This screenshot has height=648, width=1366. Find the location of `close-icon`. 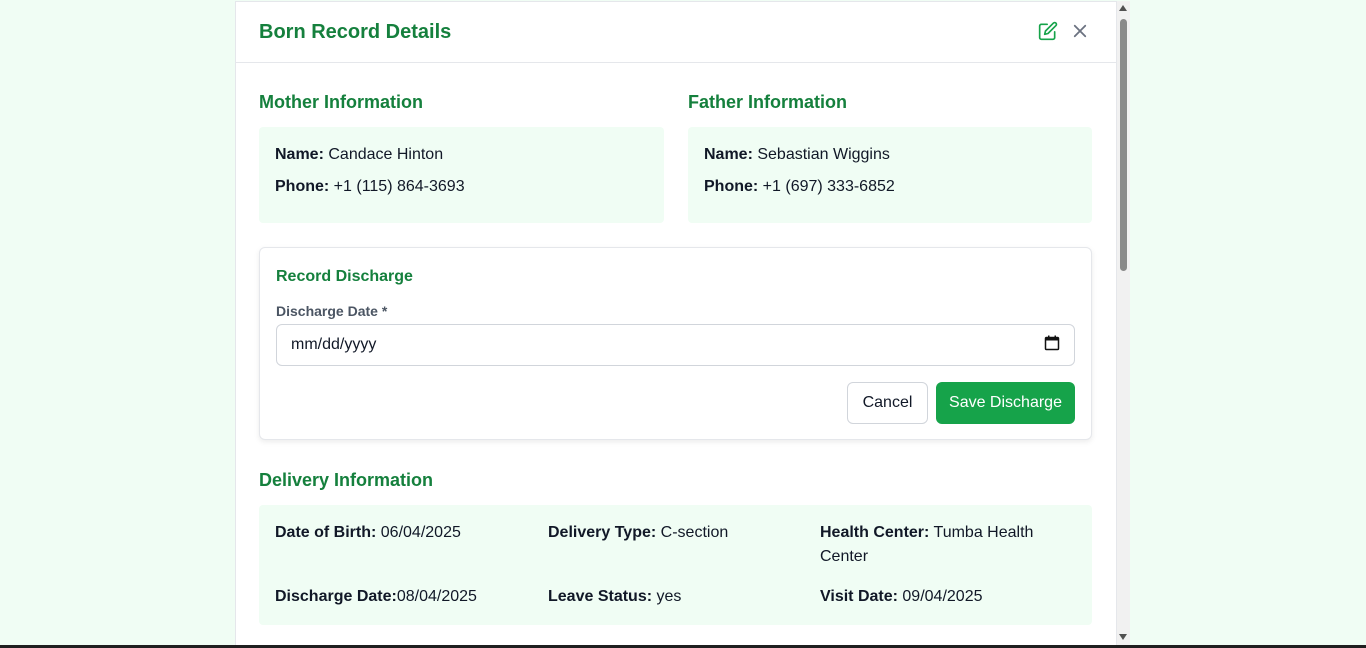

close-icon is located at coordinates (1080, 31).